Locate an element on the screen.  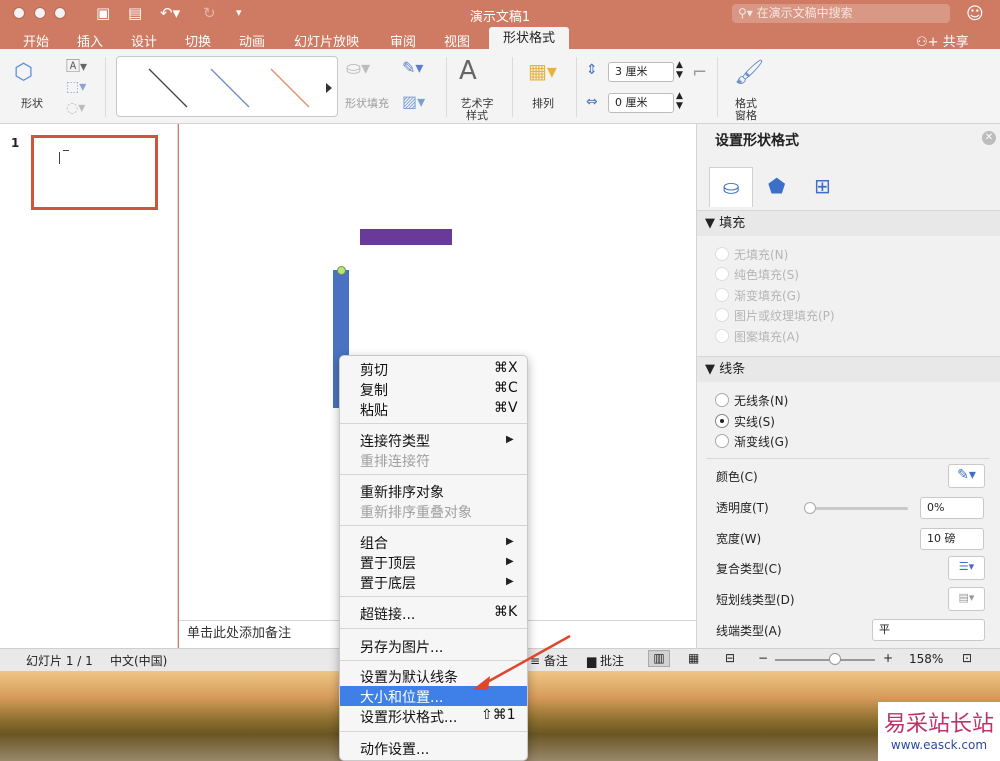
comment-icon: ▆ is located at coordinates (594, 661).